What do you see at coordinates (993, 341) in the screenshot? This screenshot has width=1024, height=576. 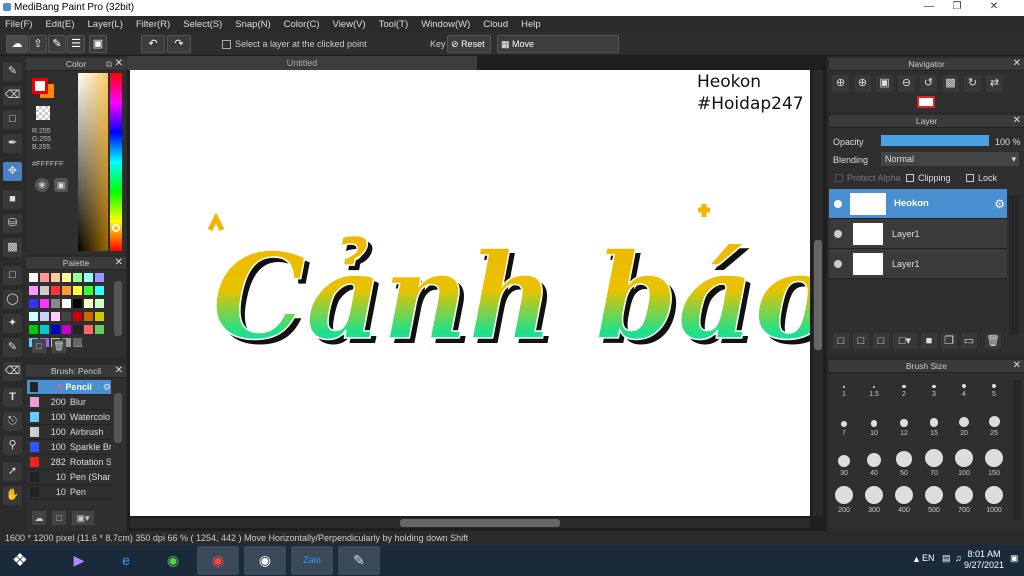 I see `delete-layer-icon: 🗑` at bounding box center [993, 341].